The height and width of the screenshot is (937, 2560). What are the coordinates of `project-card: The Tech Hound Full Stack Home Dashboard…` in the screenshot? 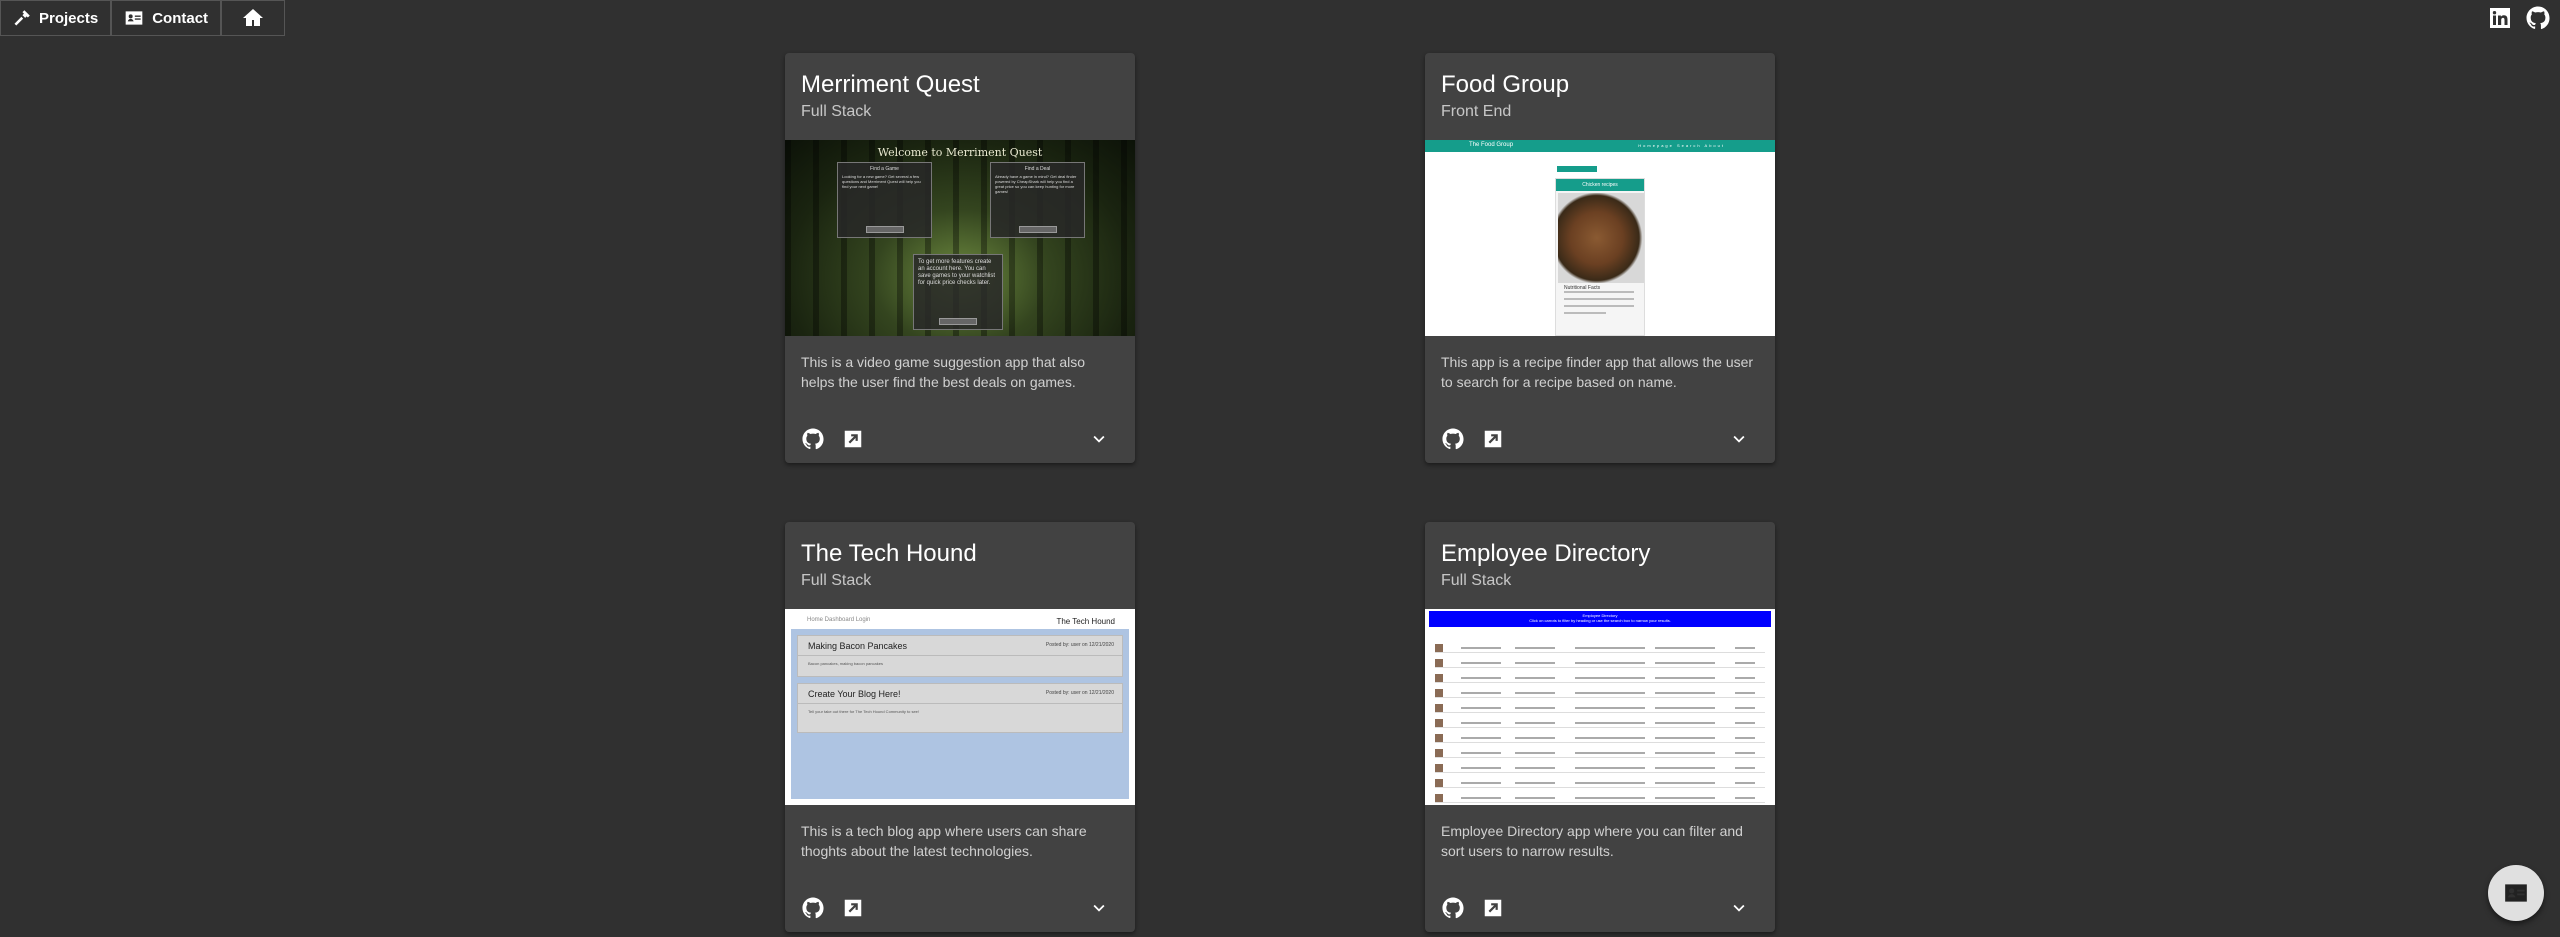 It's located at (960, 727).